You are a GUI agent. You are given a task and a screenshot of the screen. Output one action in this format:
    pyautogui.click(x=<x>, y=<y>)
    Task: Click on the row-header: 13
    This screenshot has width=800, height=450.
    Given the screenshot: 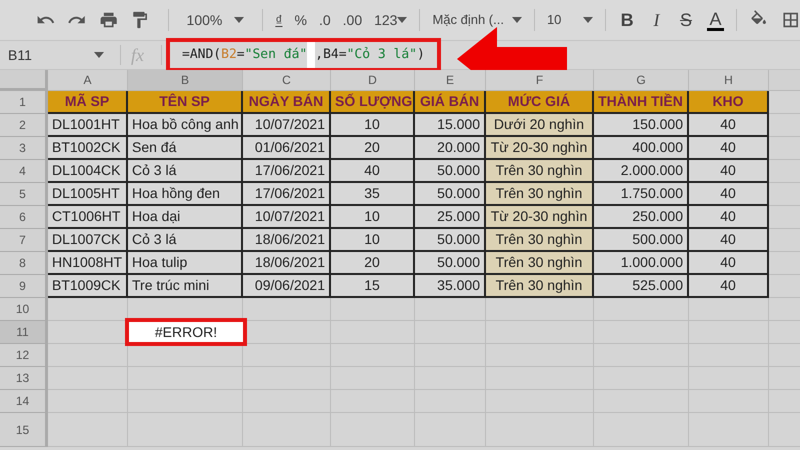 What is the action you would take?
    pyautogui.click(x=24, y=378)
    